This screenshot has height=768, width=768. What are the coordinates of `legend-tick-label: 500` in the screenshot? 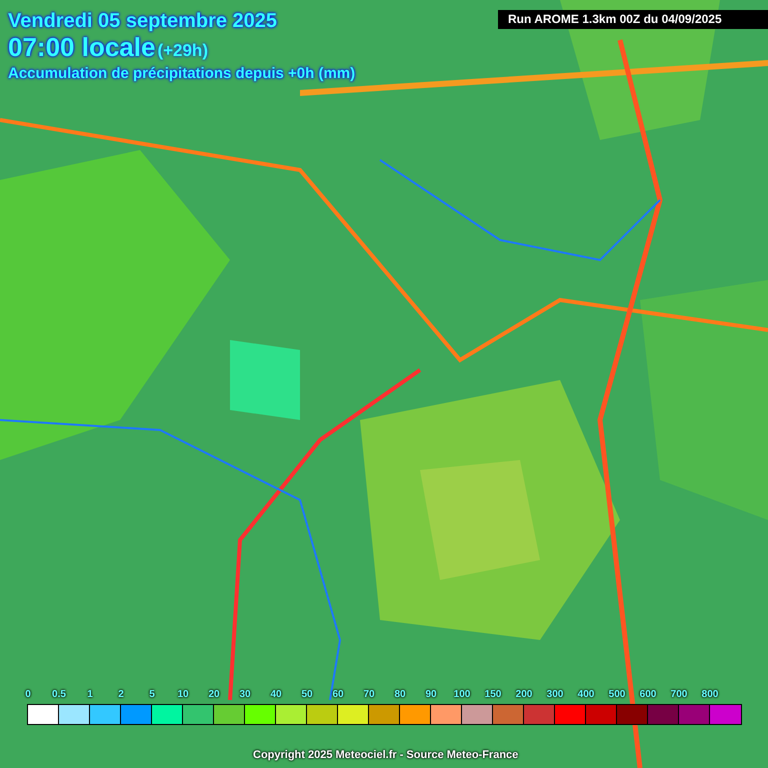 It's located at (617, 695).